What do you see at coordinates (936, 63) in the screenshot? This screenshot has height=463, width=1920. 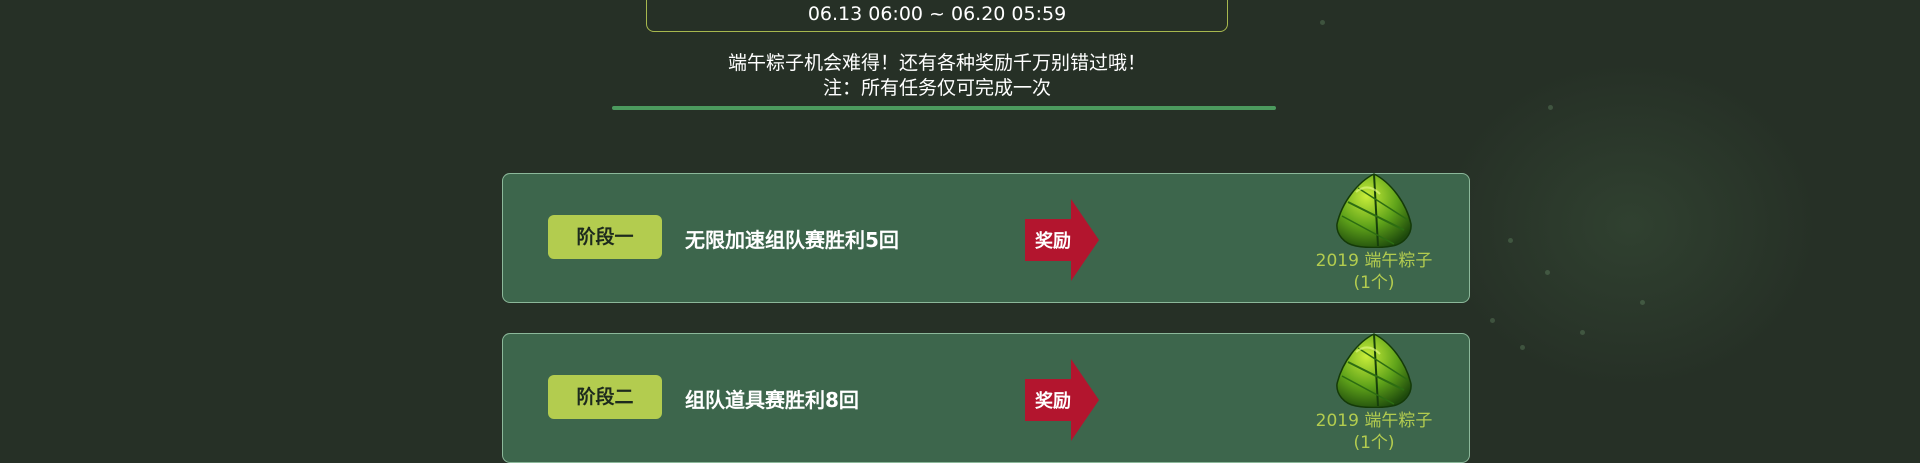 I see `event-notice: 端午粽子机会难得！还有各种奖励千万别错过哦！` at bounding box center [936, 63].